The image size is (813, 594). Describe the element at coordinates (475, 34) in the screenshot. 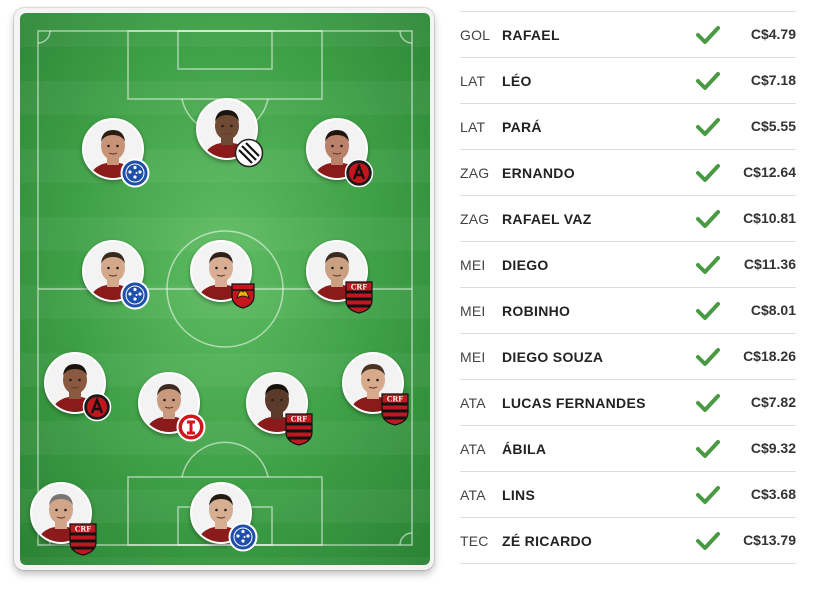

I see `position-label: GOL` at that location.